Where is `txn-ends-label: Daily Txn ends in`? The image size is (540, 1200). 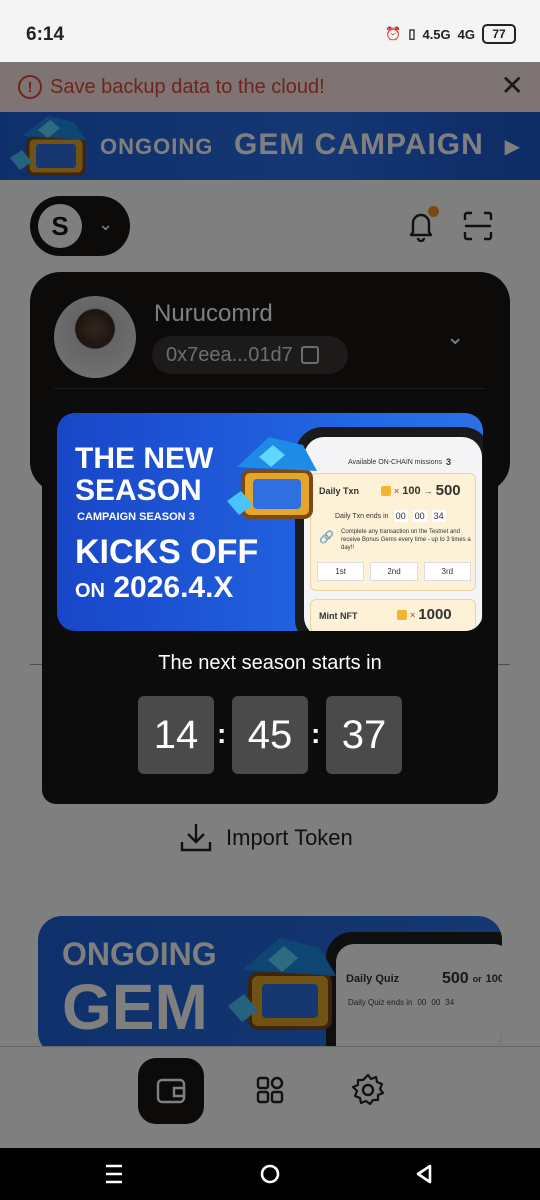 txn-ends-label: Daily Txn ends in is located at coordinates (362, 516).